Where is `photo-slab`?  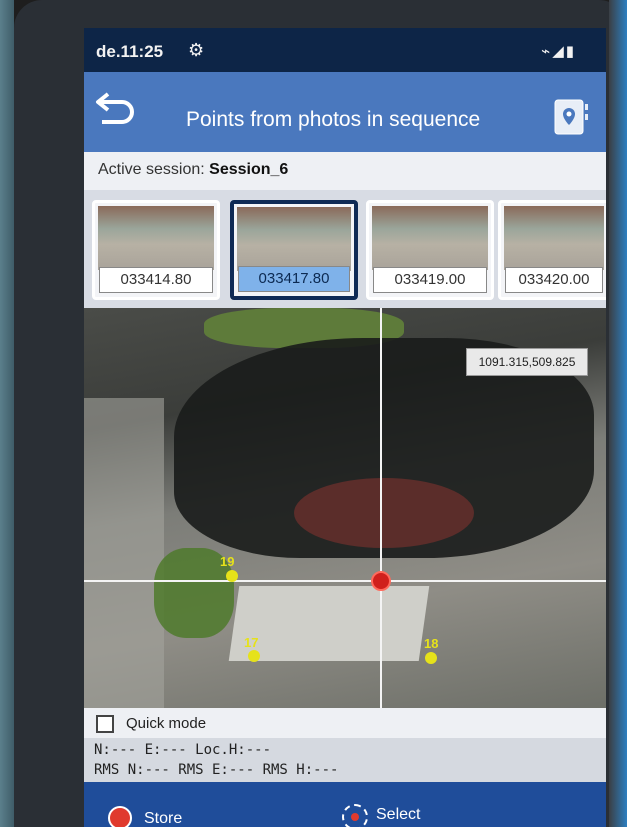
photo-slab is located at coordinates (329, 623).